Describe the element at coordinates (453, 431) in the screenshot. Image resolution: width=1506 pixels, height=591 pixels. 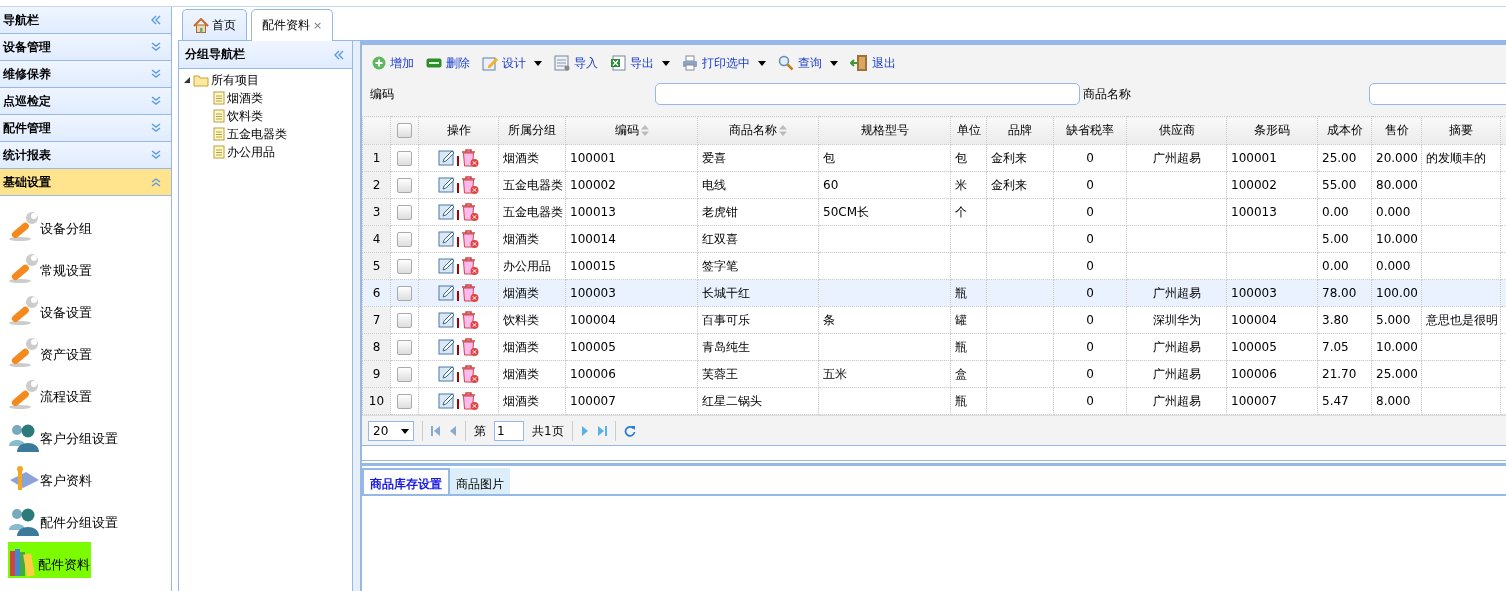
I see `previous-page-icon` at that location.